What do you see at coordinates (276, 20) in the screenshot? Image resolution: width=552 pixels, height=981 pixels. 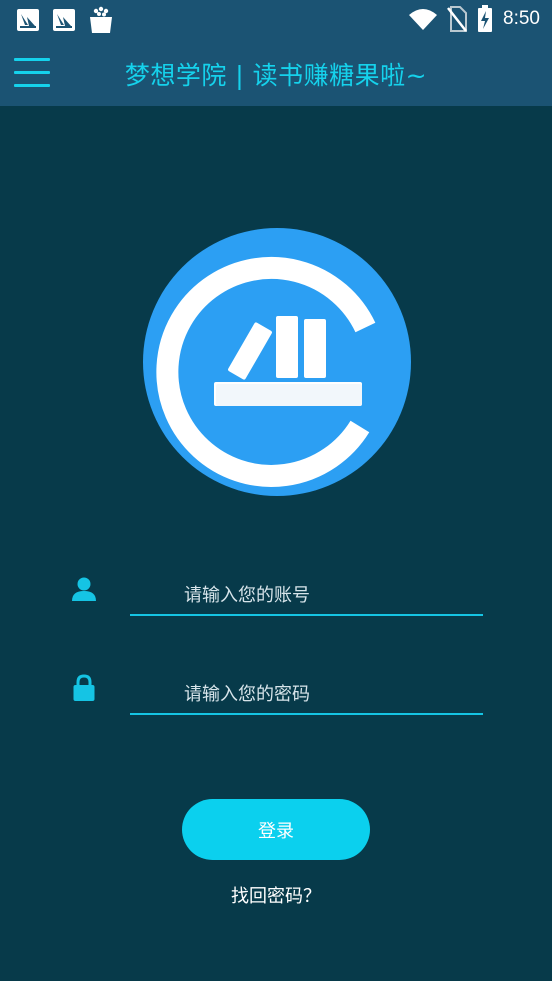 I see `status-bar: 8:50` at bounding box center [276, 20].